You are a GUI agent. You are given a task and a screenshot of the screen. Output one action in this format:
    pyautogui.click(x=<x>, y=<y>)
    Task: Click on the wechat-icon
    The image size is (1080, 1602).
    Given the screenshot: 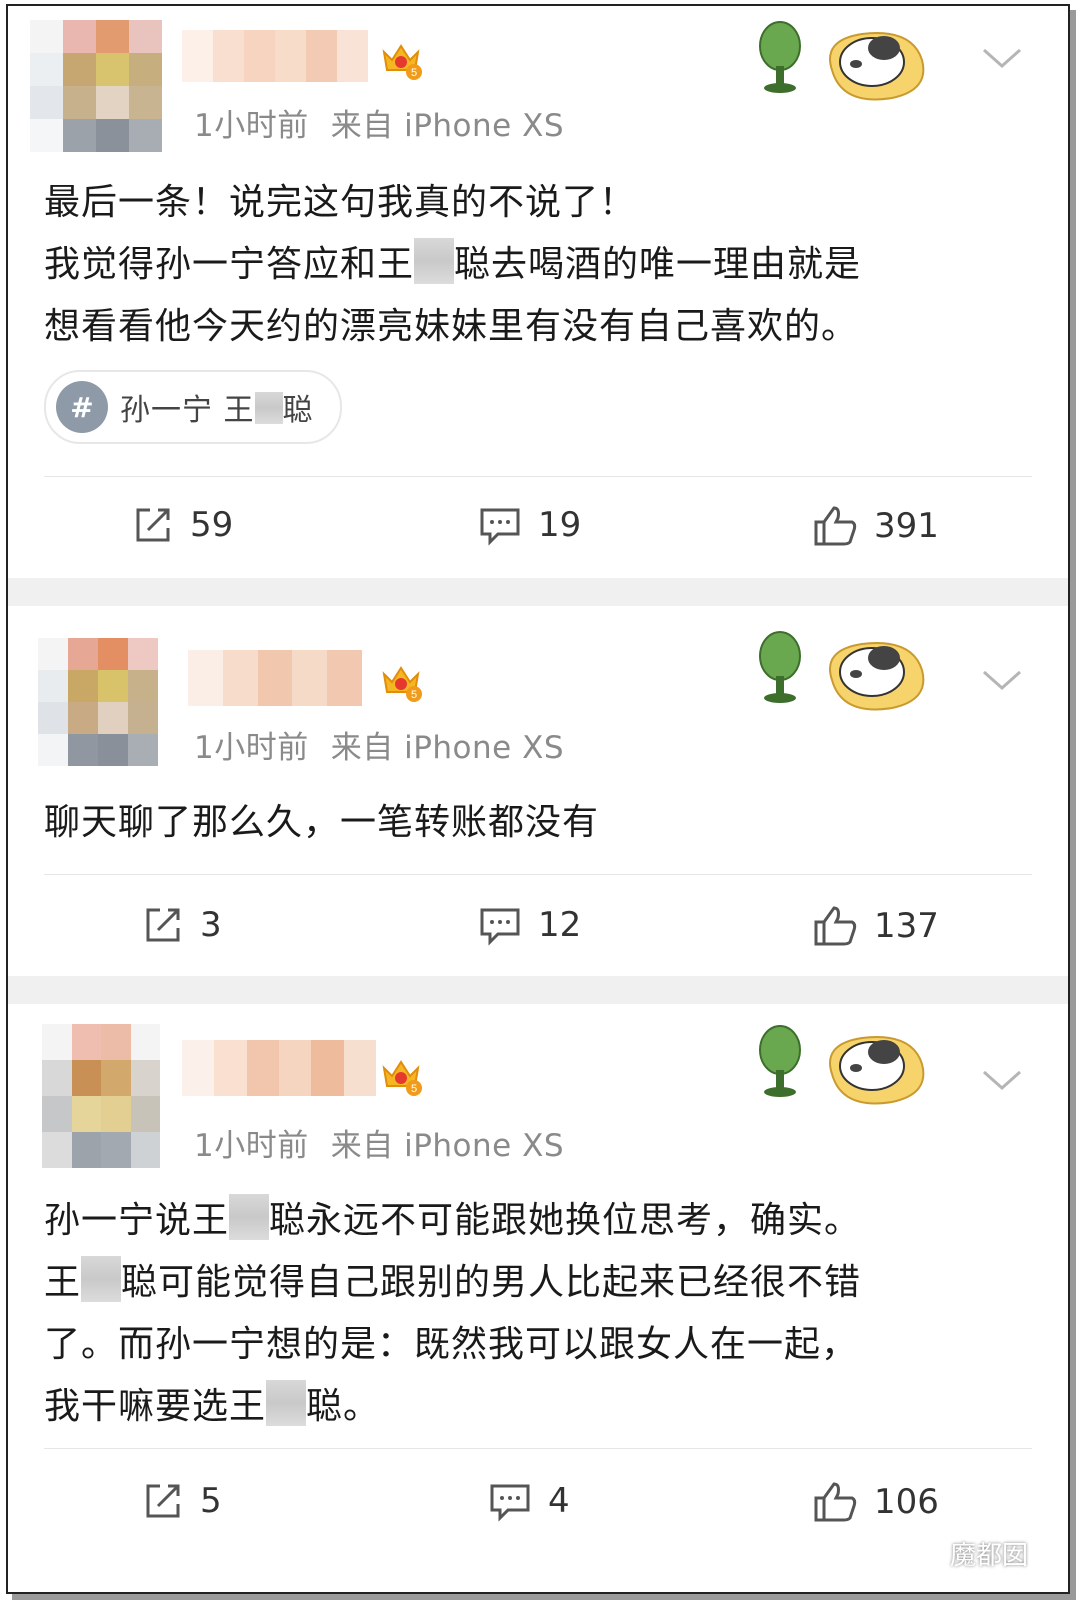 What is the action you would take?
    pyautogui.click(x=923, y=1553)
    